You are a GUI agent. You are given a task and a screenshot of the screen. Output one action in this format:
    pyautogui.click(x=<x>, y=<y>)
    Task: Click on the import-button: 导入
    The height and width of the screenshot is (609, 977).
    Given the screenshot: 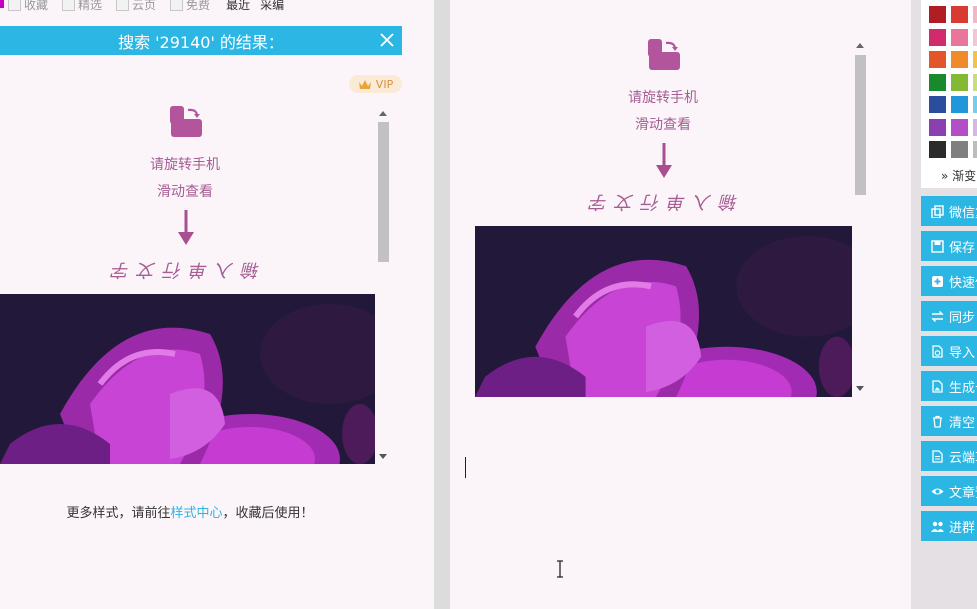 What is the action you would take?
    pyautogui.click(x=949, y=351)
    